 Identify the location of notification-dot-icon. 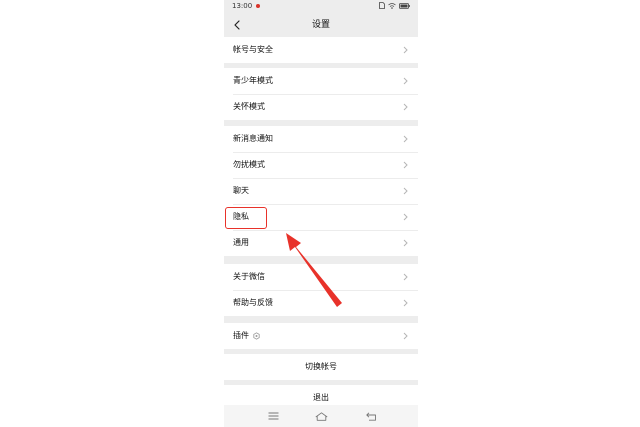
(258, 6).